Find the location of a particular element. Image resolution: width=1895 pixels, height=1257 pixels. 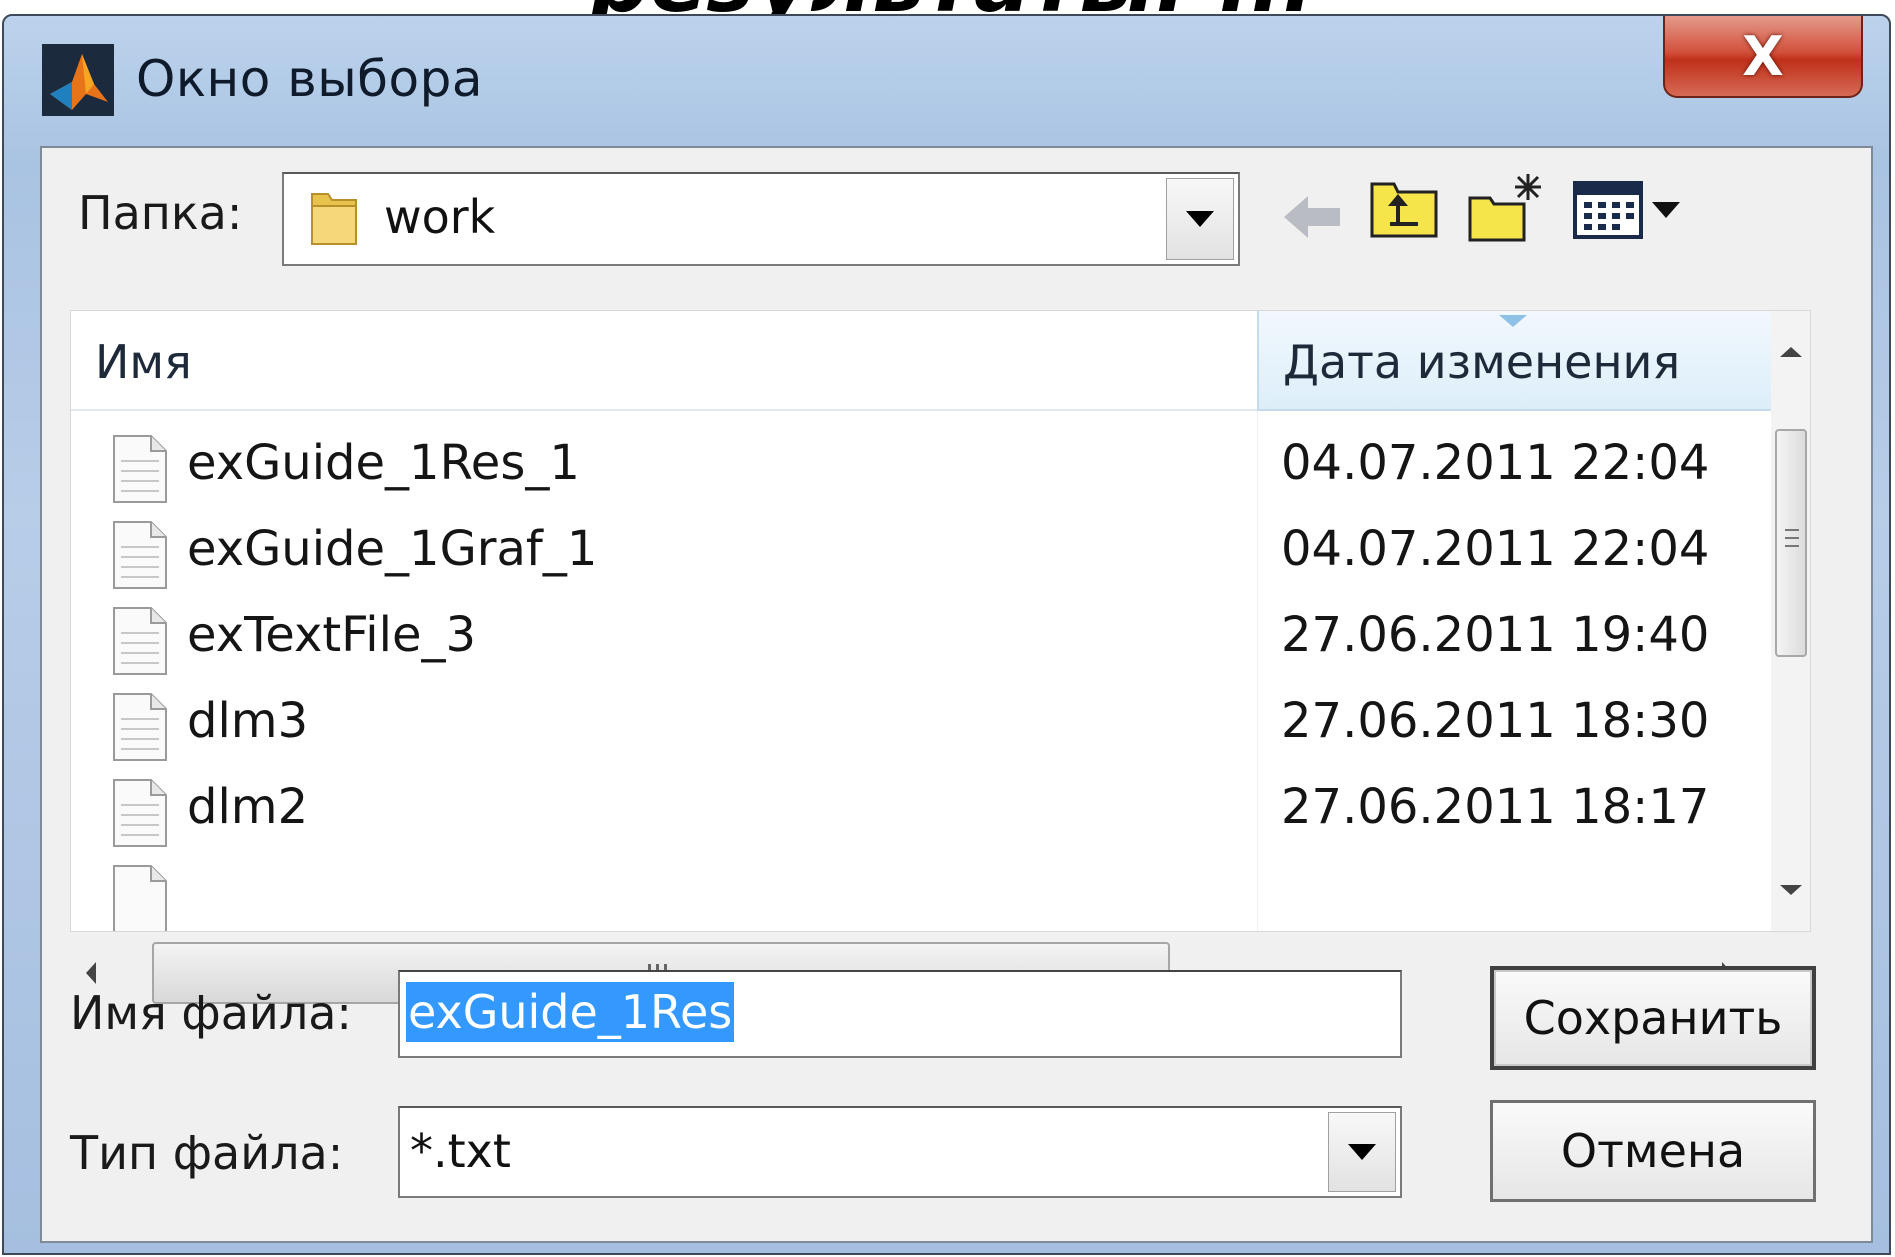

file-date: 27.06.2011 19:40 is located at coordinates (1495, 635).